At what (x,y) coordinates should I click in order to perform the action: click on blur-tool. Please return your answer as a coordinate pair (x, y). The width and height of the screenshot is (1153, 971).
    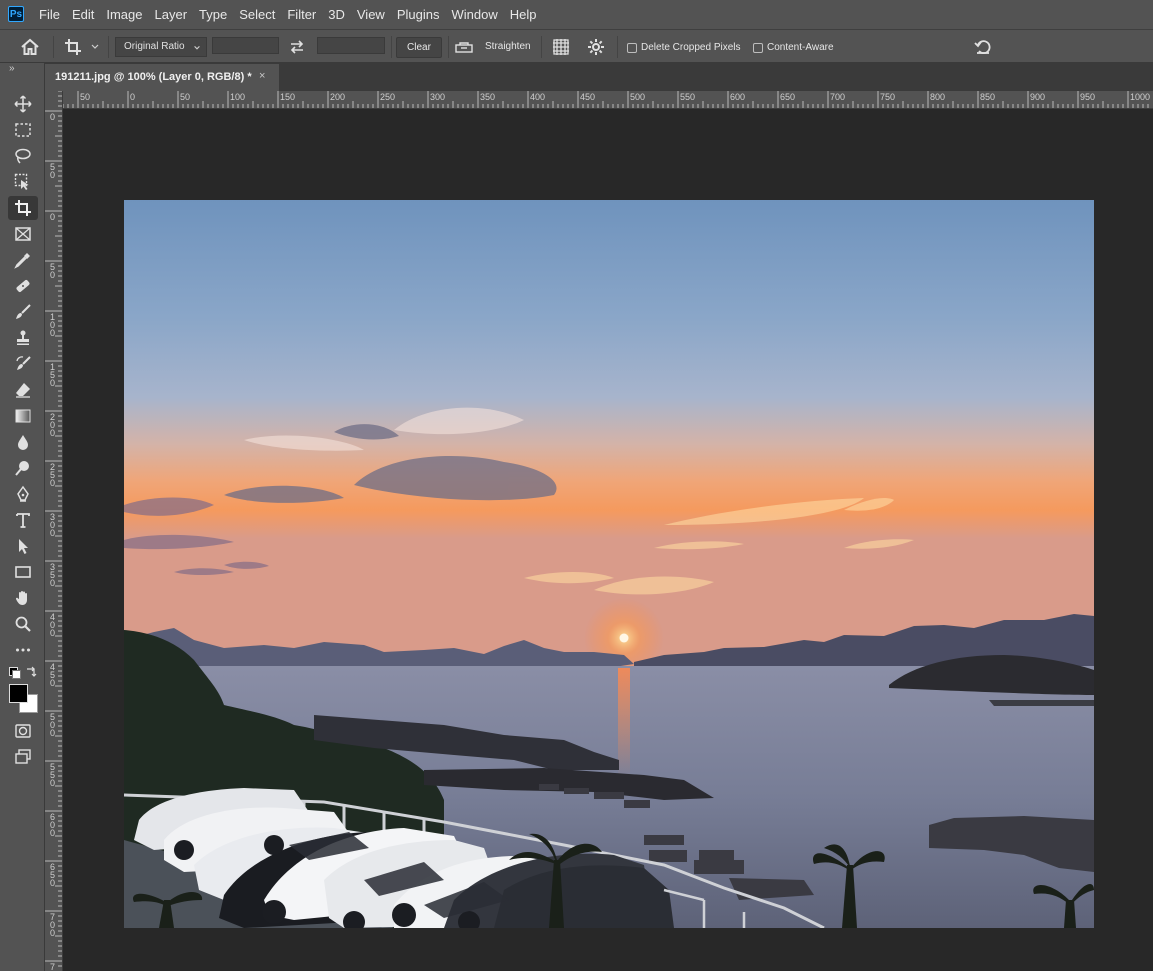
    Looking at the image, I should click on (23, 442).